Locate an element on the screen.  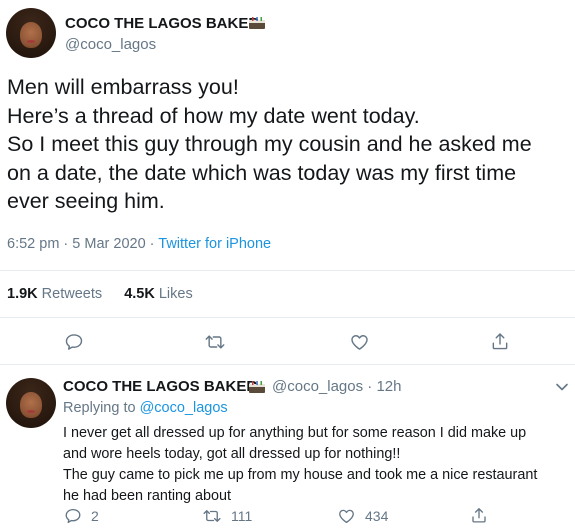
tweet-source: Twitter for iPhone is located at coordinates (214, 244).